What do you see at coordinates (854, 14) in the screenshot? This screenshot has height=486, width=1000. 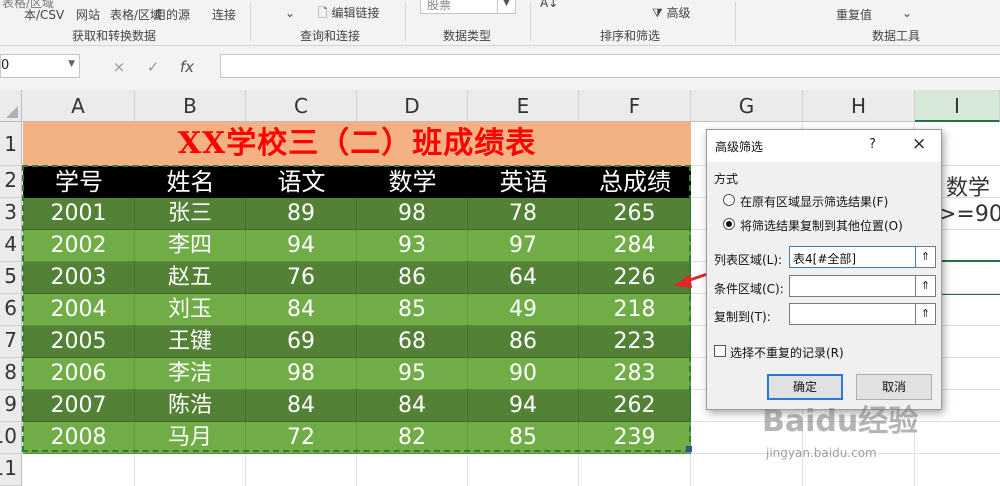 I see `remove-duplicates-button: 重复值` at bounding box center [854, 14].